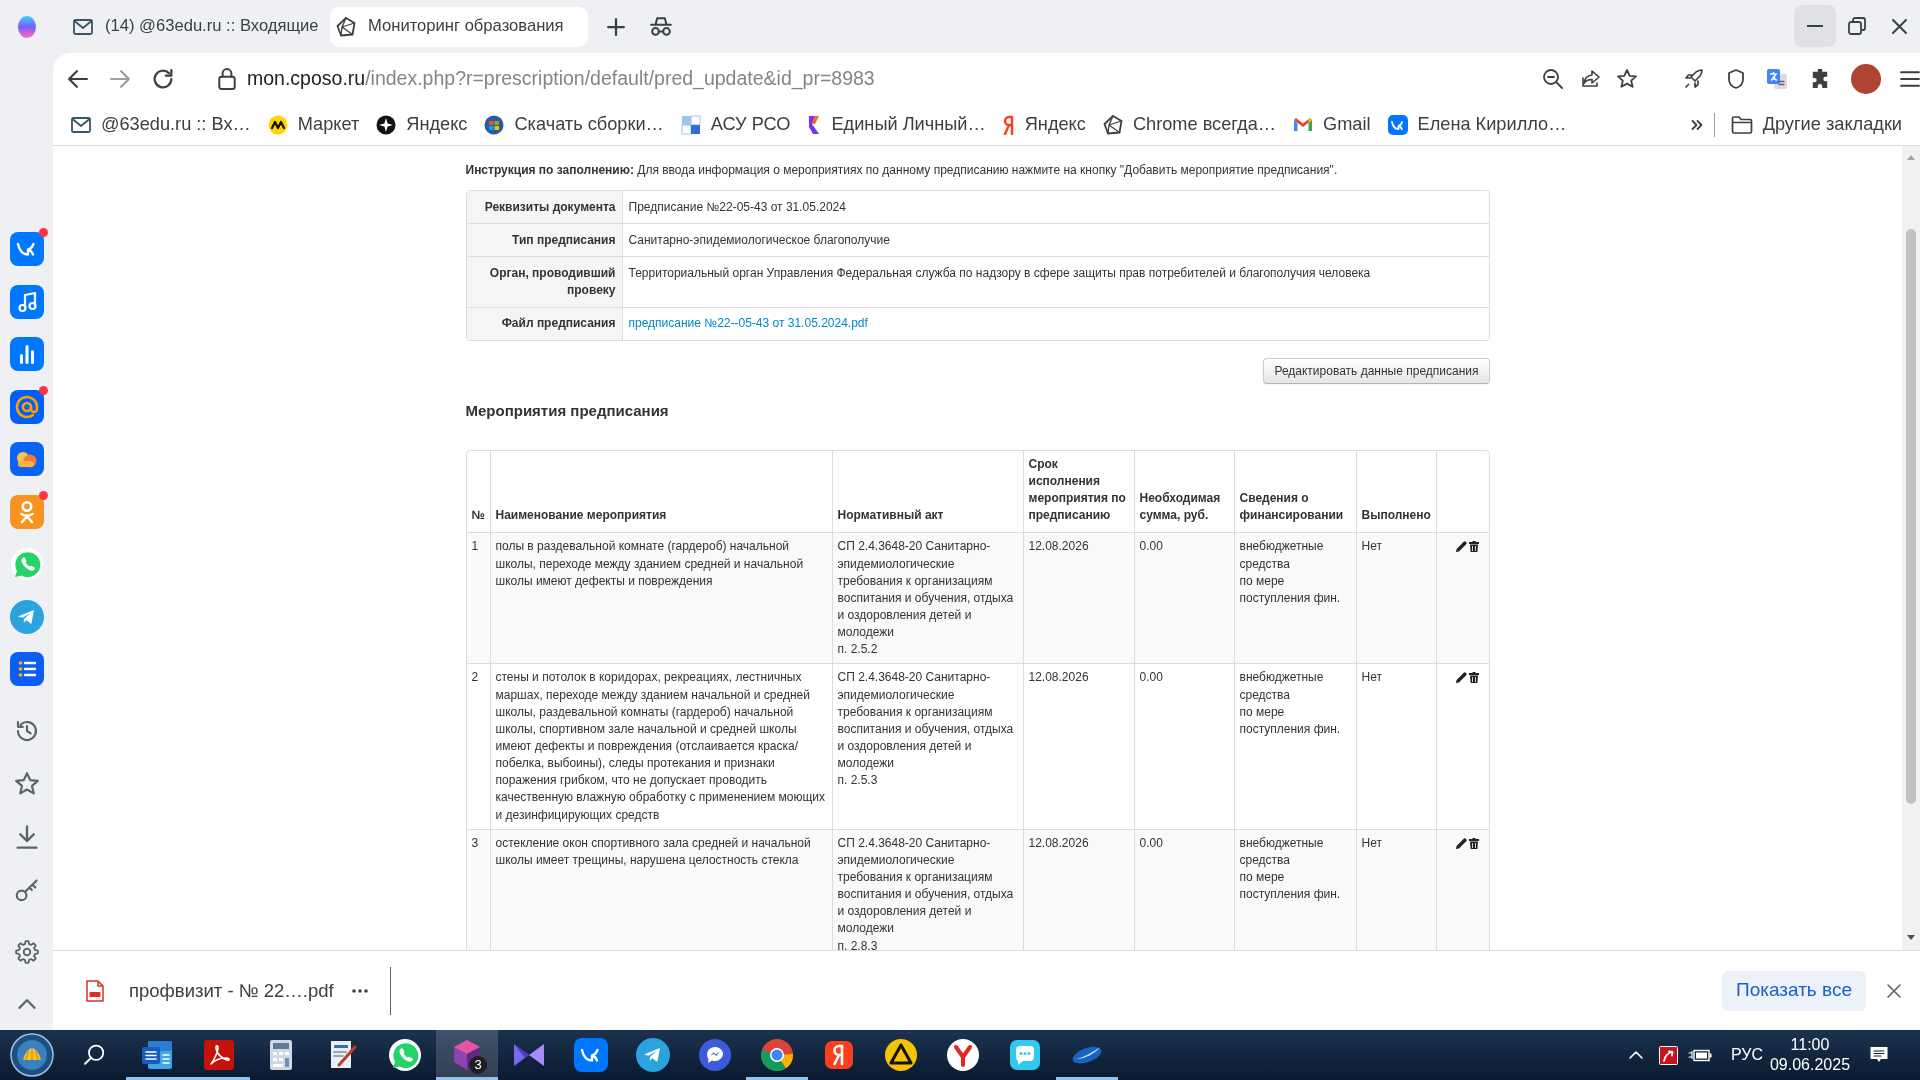  What do you see at coordinates (660, 889) in the screenshot?
I see `table-cell: остекление окон спортивного зала средней и начальной школы имеет трещины, нарушена целостность стекла` at bounding box center [660, 889].